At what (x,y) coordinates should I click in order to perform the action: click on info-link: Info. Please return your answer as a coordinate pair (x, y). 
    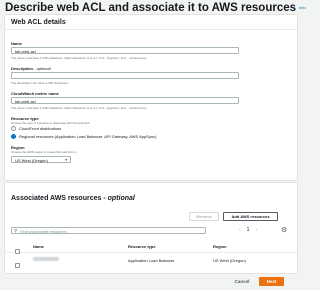
    Looking at the image, I should click on (302, 7).